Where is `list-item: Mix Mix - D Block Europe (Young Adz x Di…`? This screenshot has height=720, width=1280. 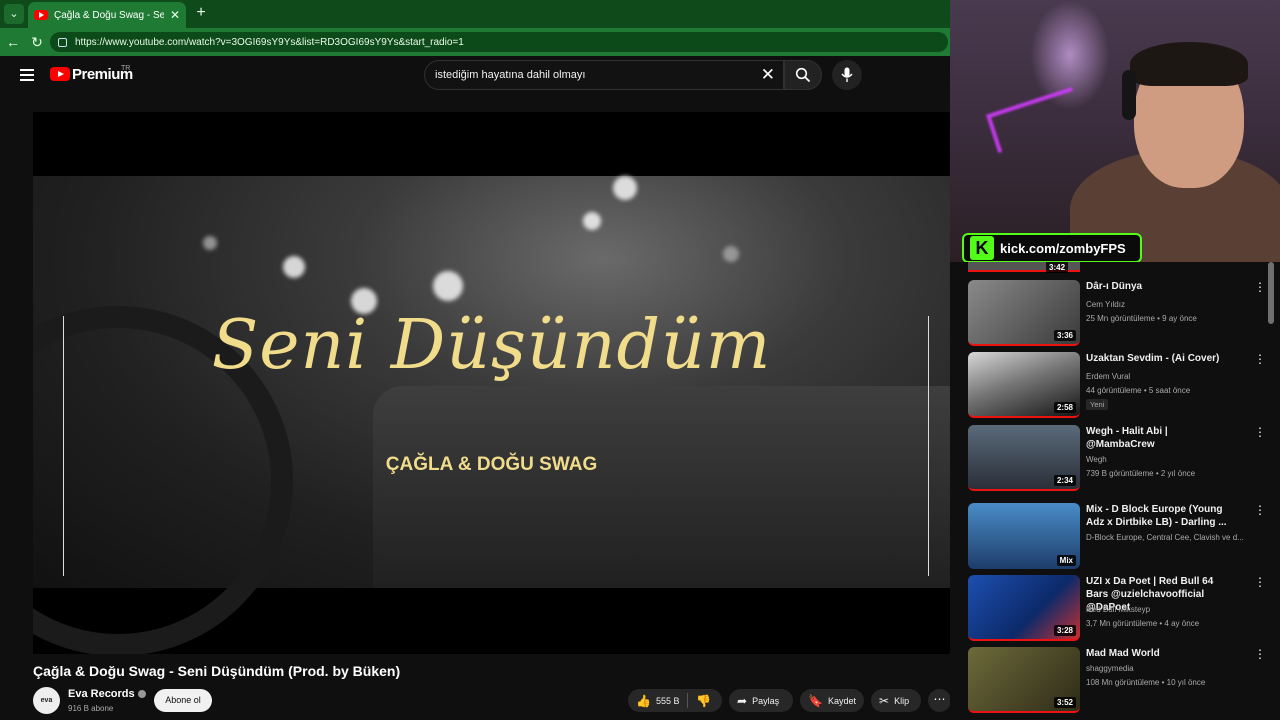
list-item: Mix Mix - D Block Europe (Young Adz x Di… is located at coordinates (1117, 537).